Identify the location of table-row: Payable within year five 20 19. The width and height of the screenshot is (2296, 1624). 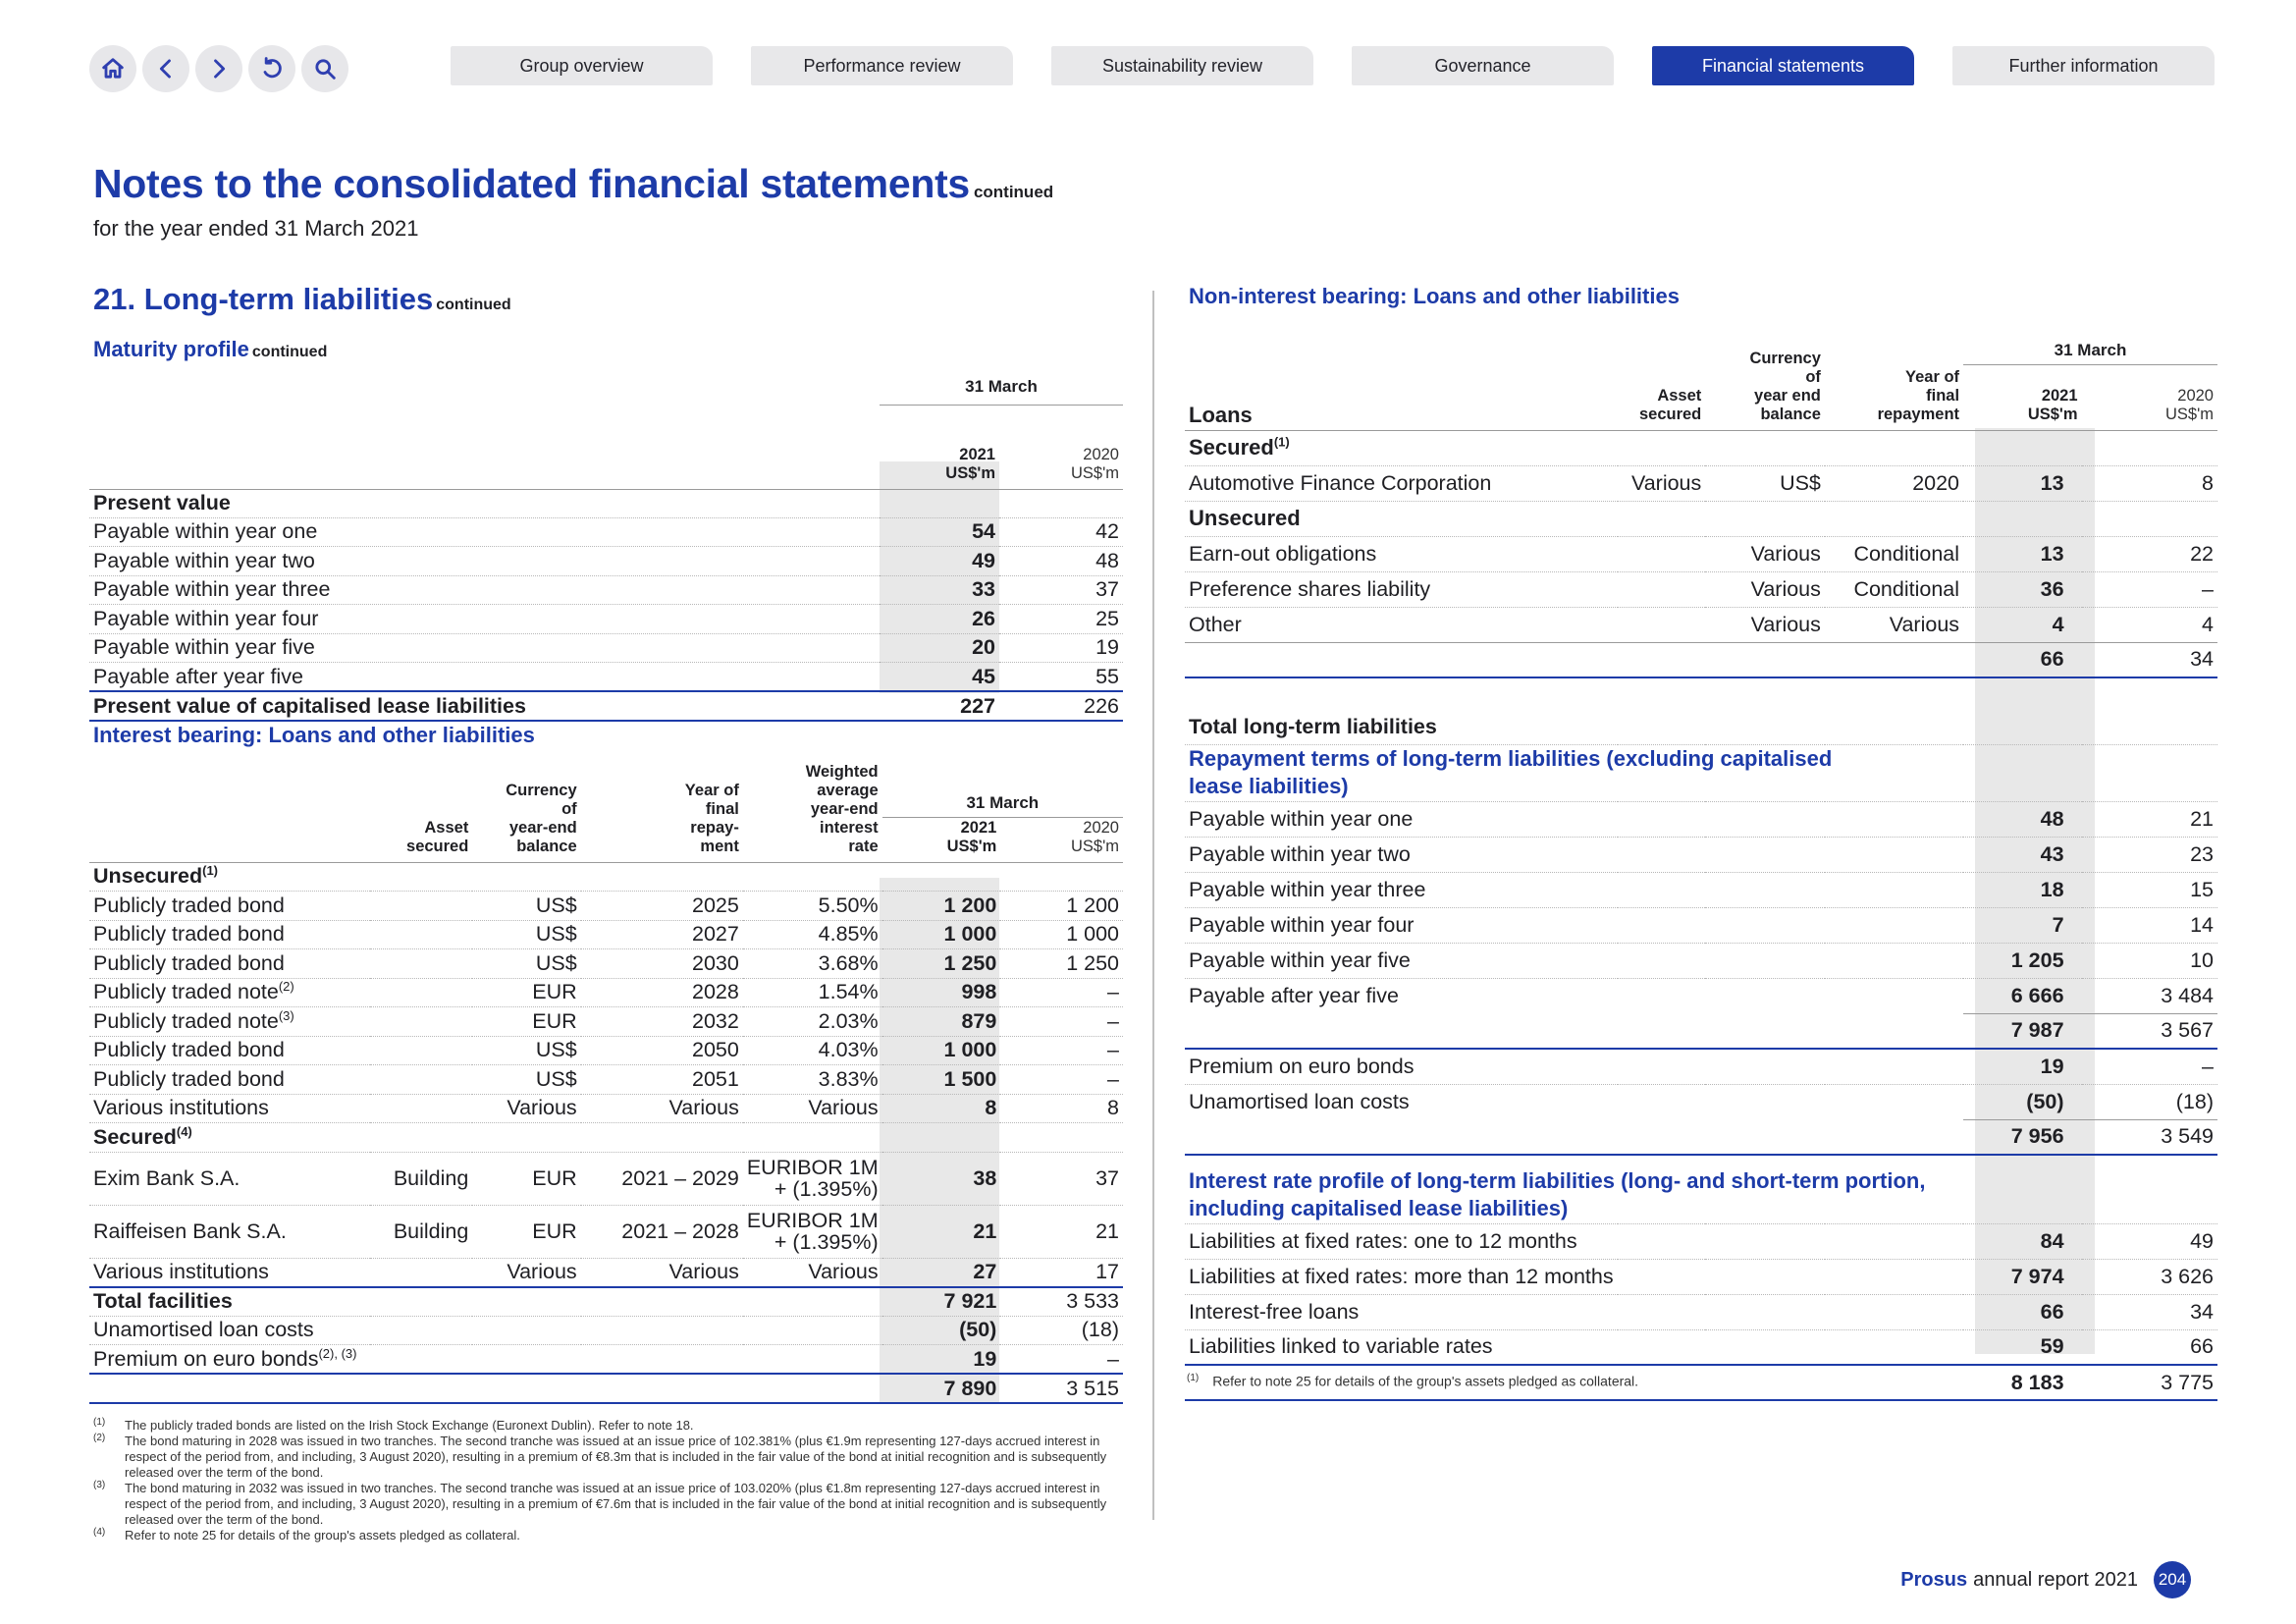
(606, 648).